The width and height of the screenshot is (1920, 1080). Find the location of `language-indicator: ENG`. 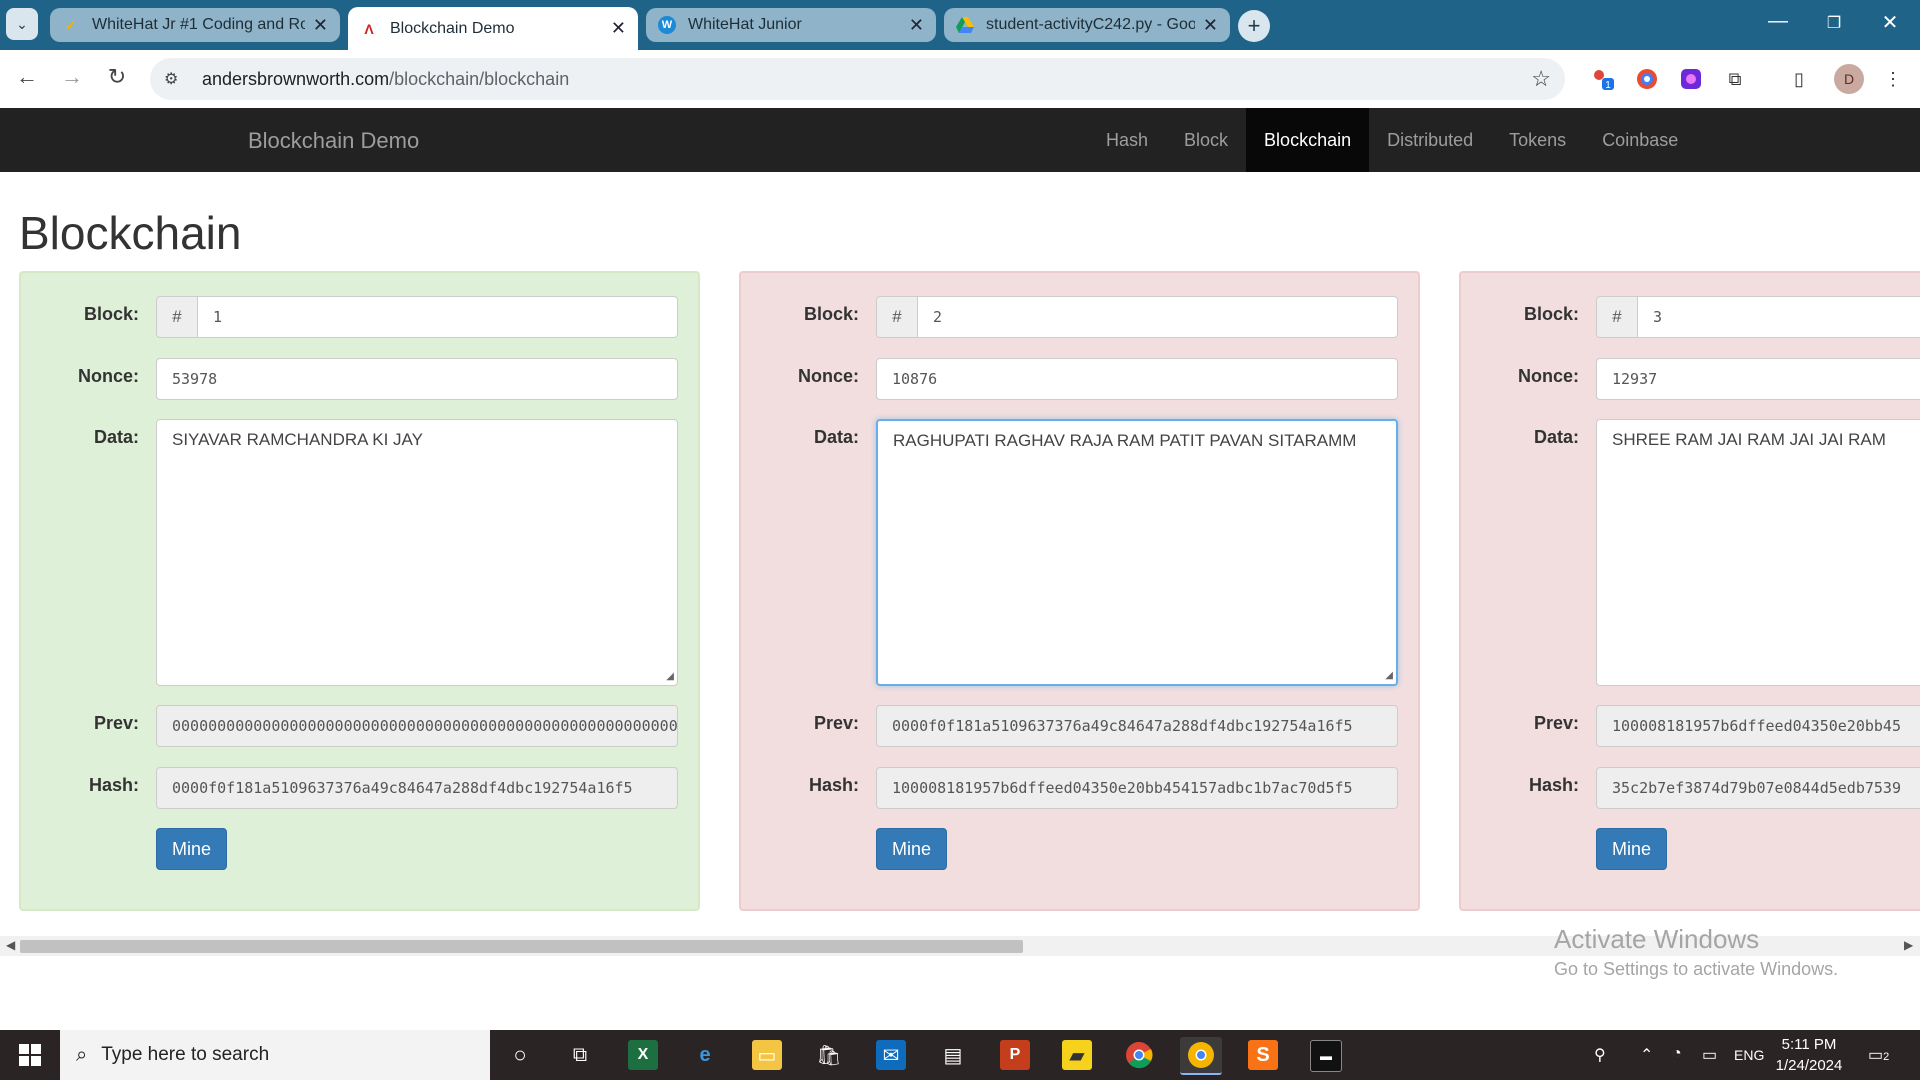

language-indicator: ENG is located at coordinates (1749, 1055).